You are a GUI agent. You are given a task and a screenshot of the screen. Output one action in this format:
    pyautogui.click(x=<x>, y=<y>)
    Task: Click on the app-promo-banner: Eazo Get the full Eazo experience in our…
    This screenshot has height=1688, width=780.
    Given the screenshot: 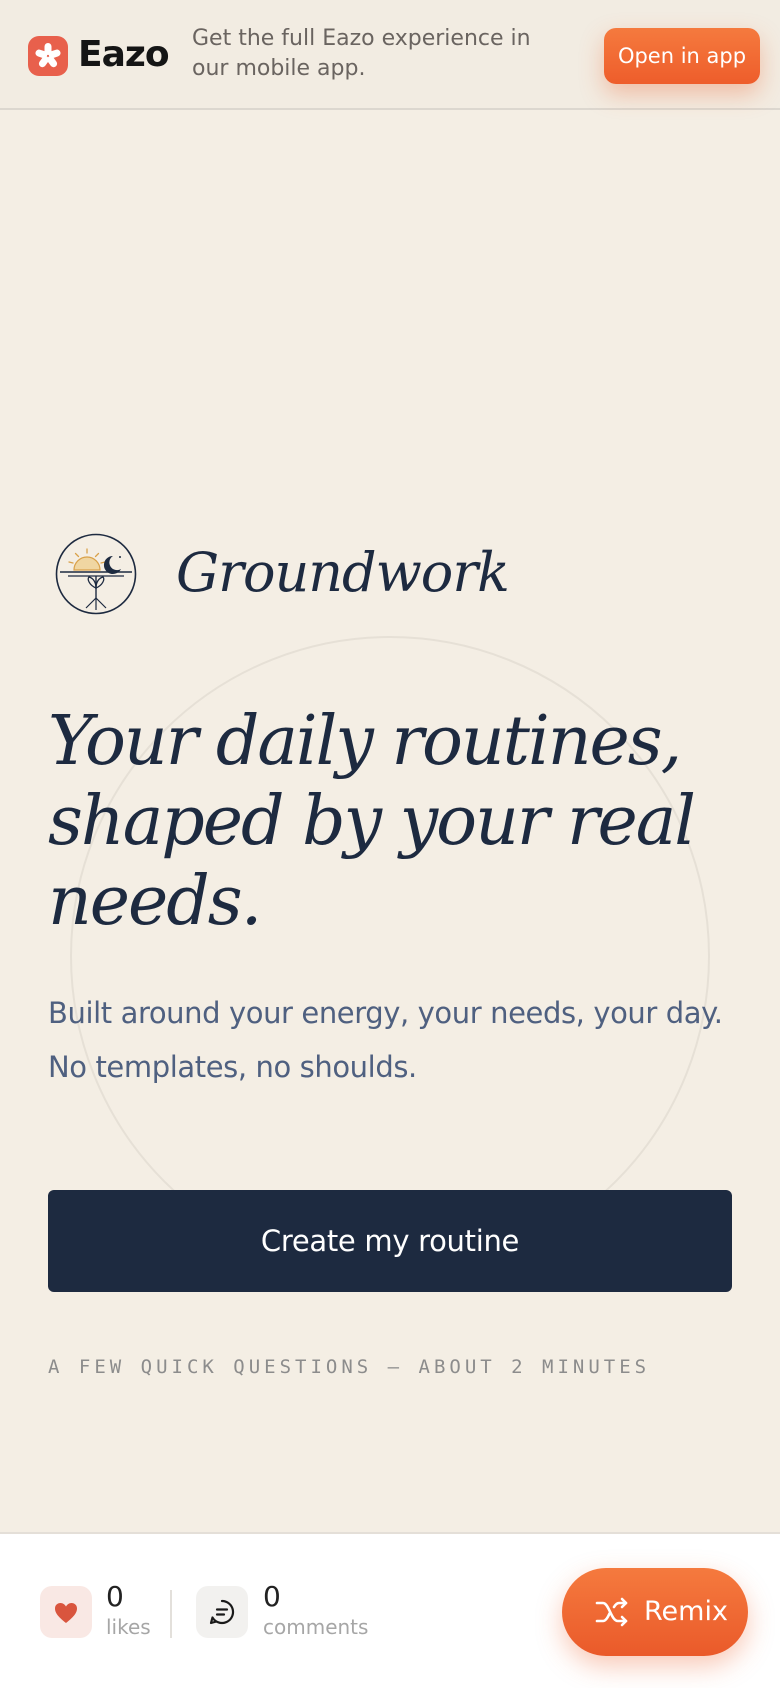 What is the action you would take?
    pyautogui.click(x=390, y=55)
    